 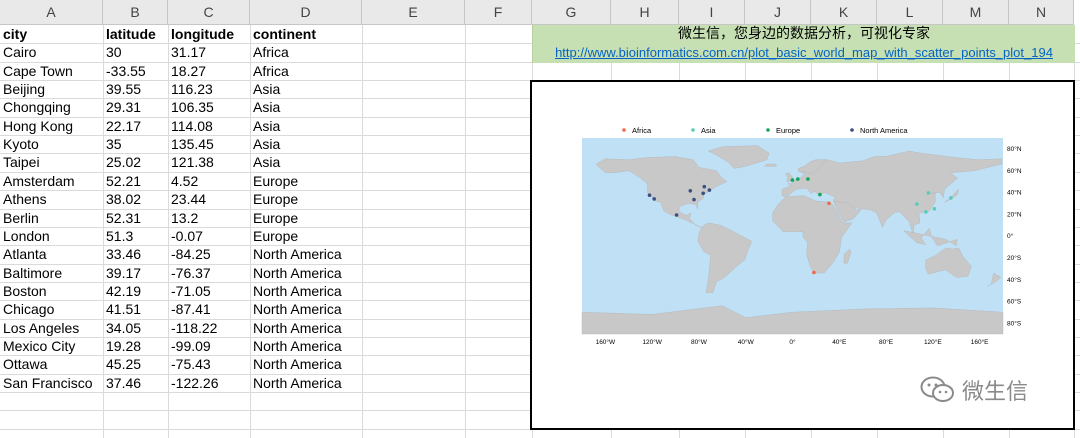 What do you see at coordinates (36, 126) in the screenshot?
I see `table-cell: Hong Kong` at bounding box center [36, 126].